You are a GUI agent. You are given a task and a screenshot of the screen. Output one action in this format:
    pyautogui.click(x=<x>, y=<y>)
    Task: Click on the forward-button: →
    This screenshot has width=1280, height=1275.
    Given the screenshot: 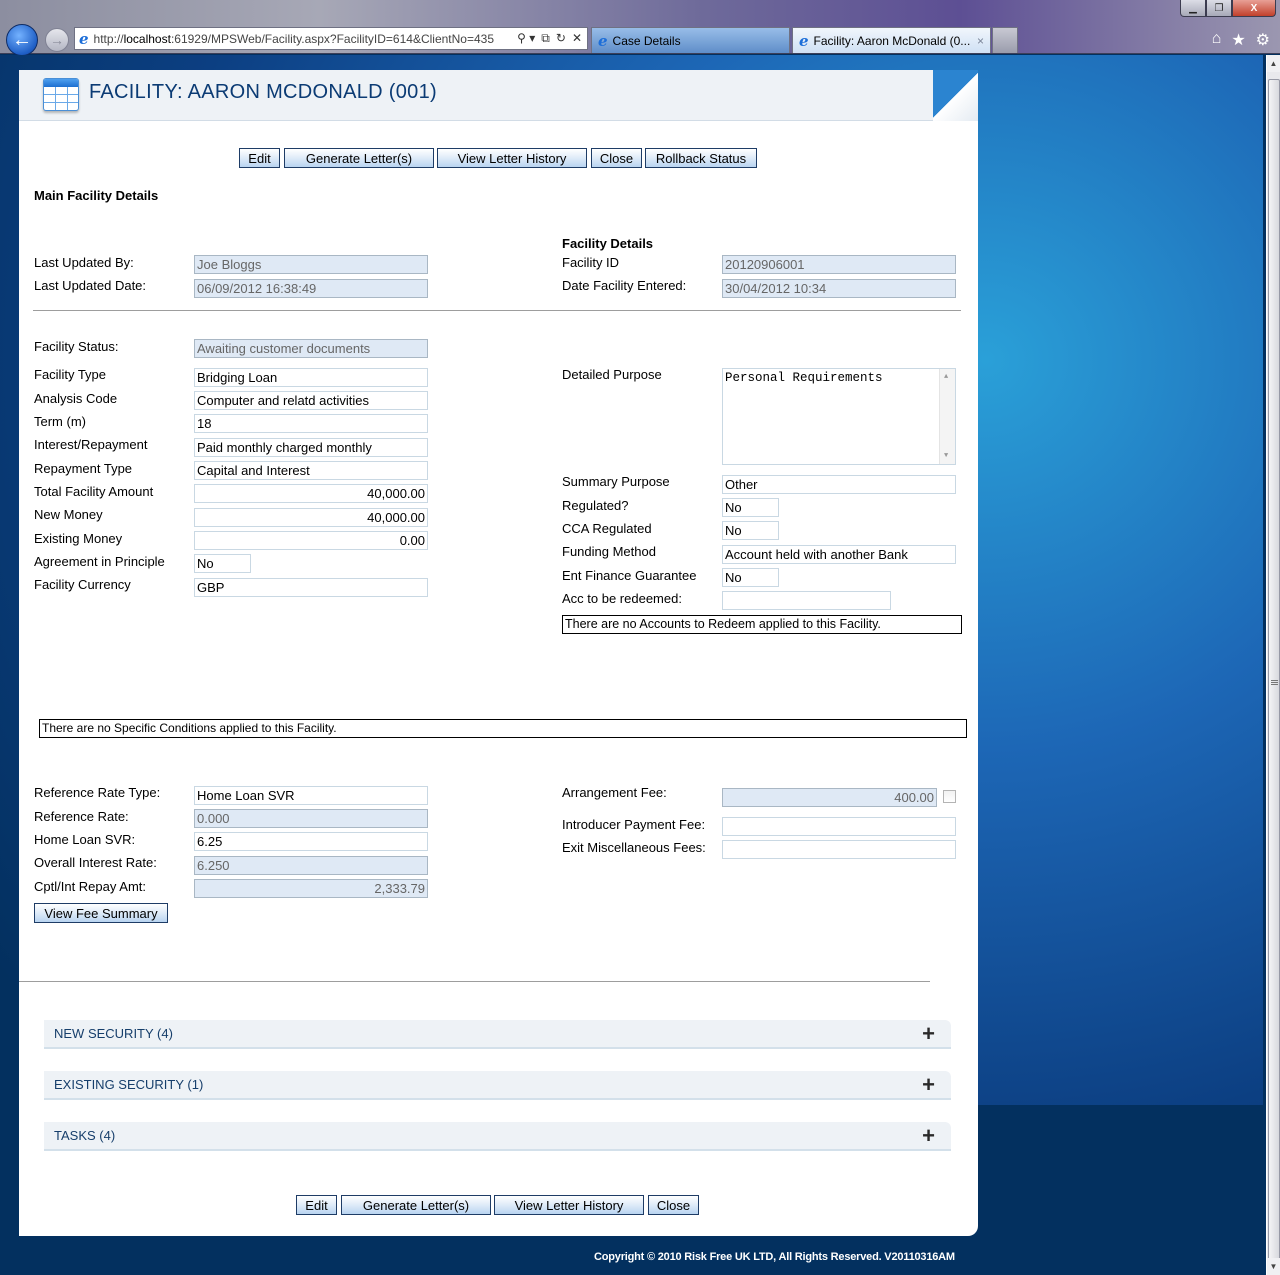 What is the action you would take?
    pyautogui.click(x=57, y=40)
    